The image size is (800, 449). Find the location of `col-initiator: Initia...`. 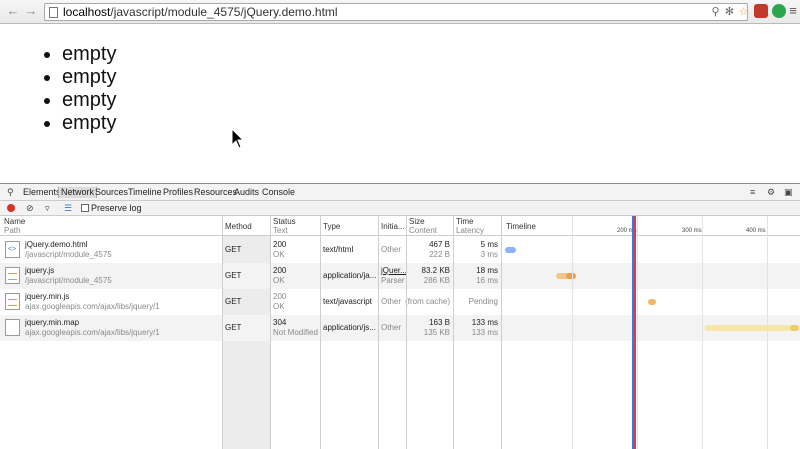

col-initiator: Initia... is located at coordinates (393, 226).